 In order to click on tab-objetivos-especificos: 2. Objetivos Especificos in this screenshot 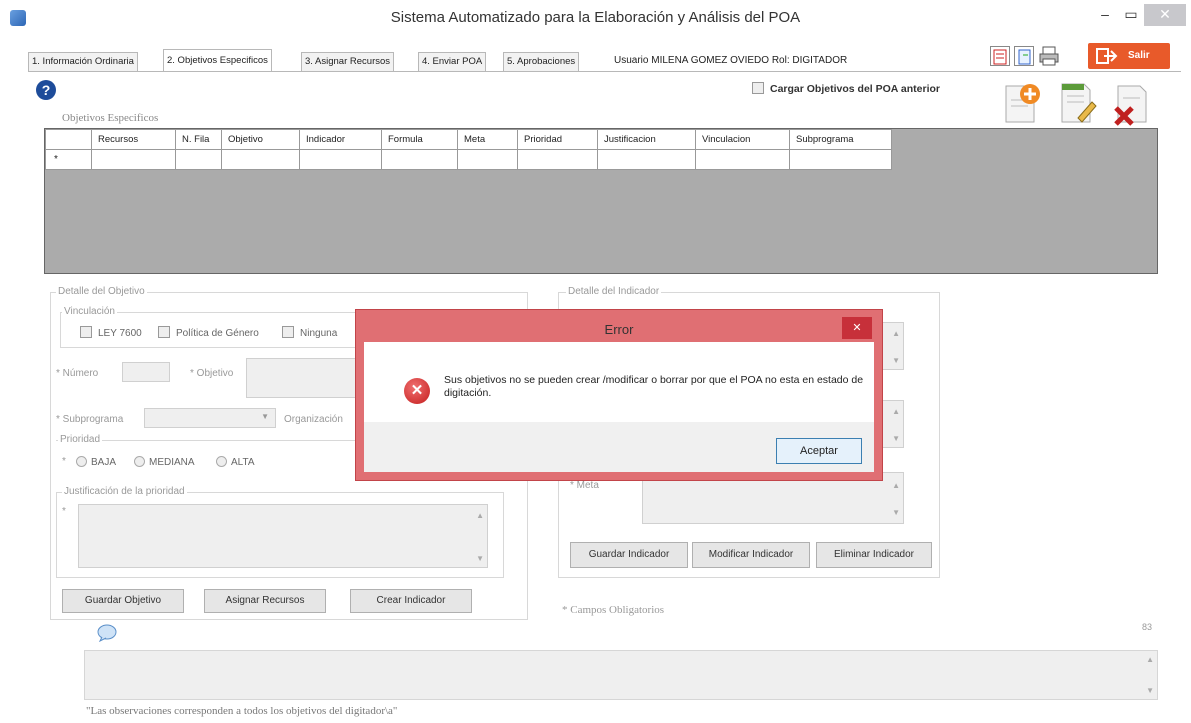, I will do `click(217, 60)`.